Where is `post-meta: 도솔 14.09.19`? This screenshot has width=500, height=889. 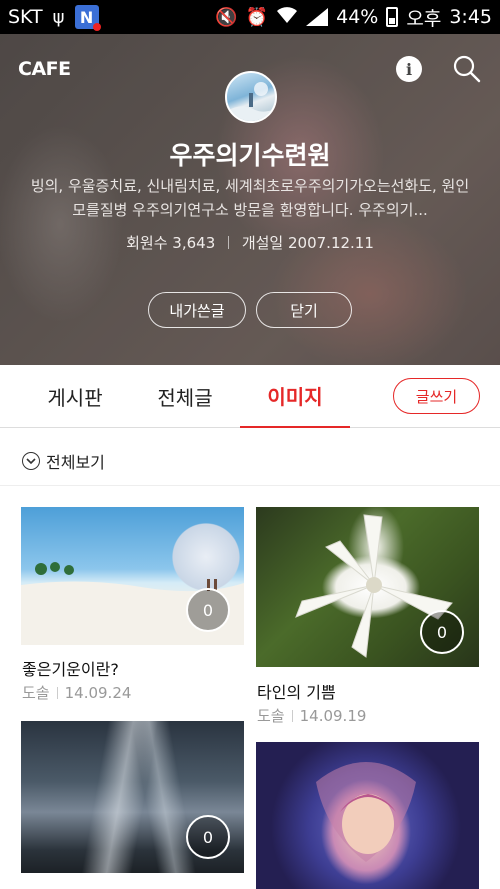
post-meta: 도솔 14.09.19 is located at coordinates (311, 715).